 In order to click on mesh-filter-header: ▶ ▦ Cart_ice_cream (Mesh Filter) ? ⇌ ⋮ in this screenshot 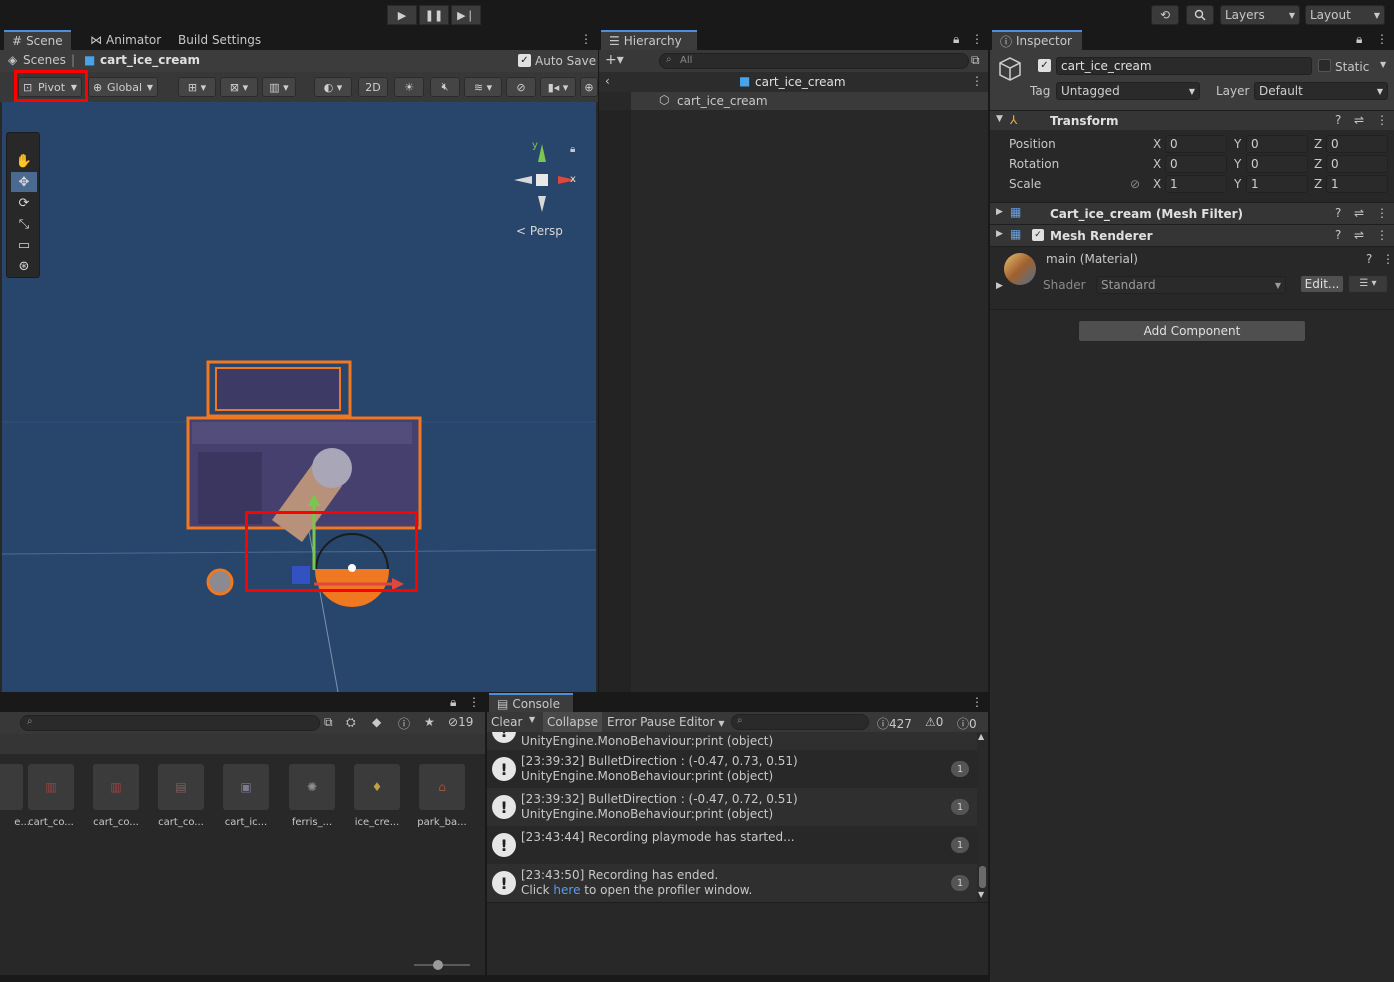, I will do `click(1192, 213)`.